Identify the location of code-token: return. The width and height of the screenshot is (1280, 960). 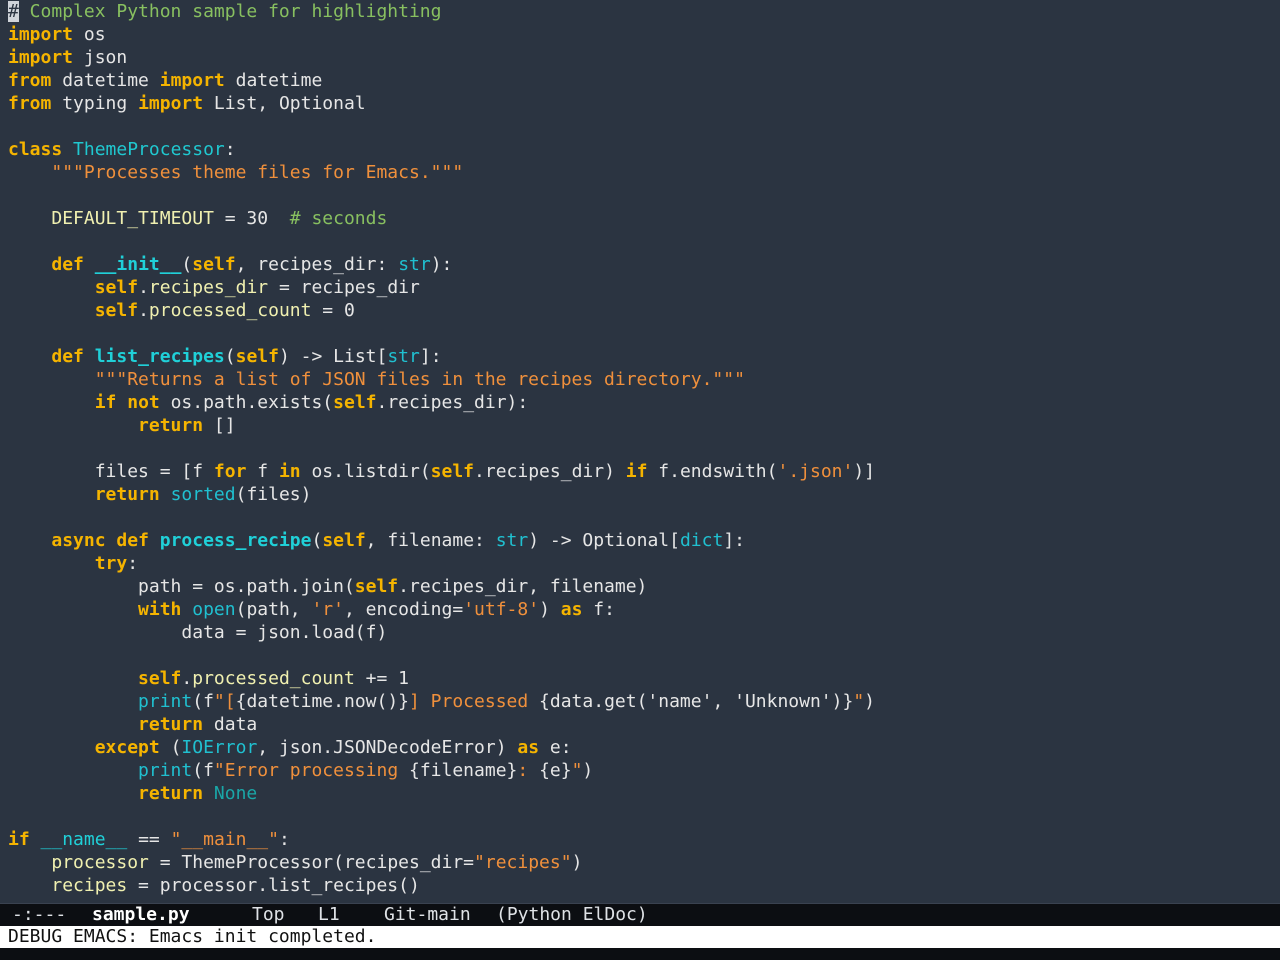
(171, 793).